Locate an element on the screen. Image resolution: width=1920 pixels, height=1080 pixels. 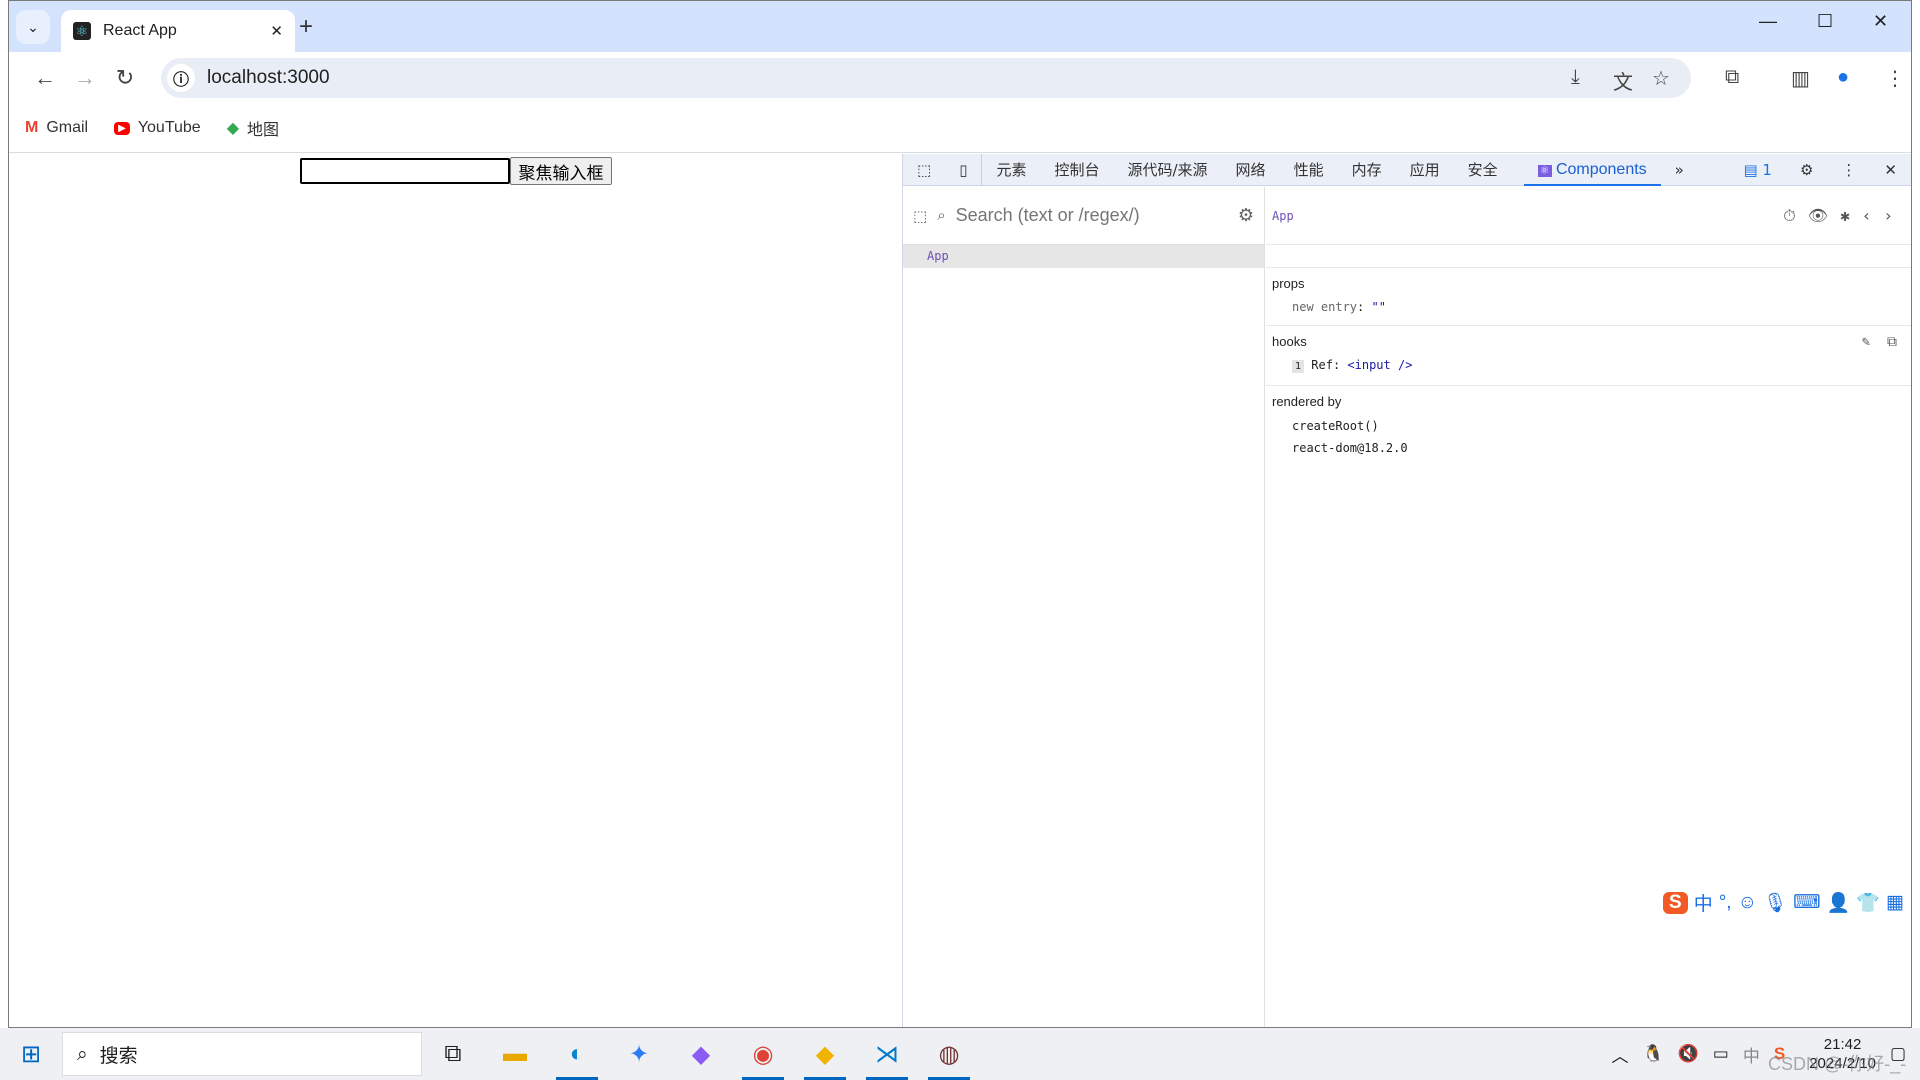
tree-settings-gear-icon: ⚙ is located at coordinates (1246, 215).